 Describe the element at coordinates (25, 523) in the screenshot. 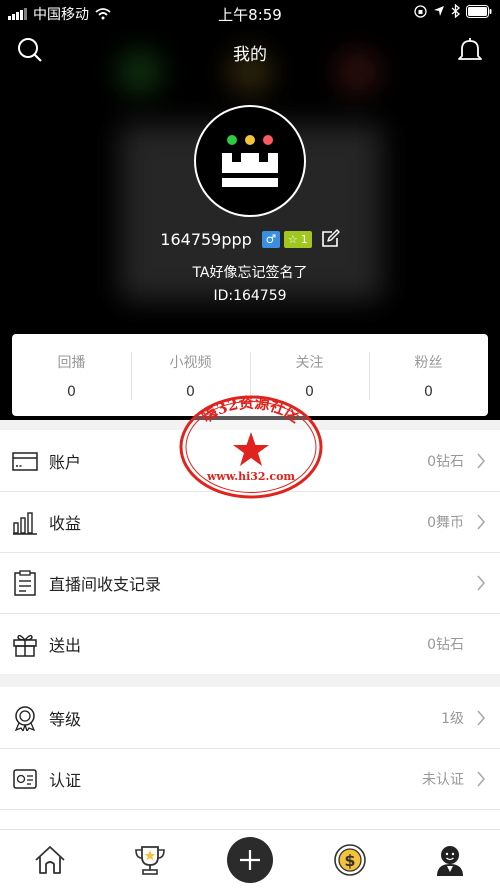

I see `bar-chart-icon` at that location.